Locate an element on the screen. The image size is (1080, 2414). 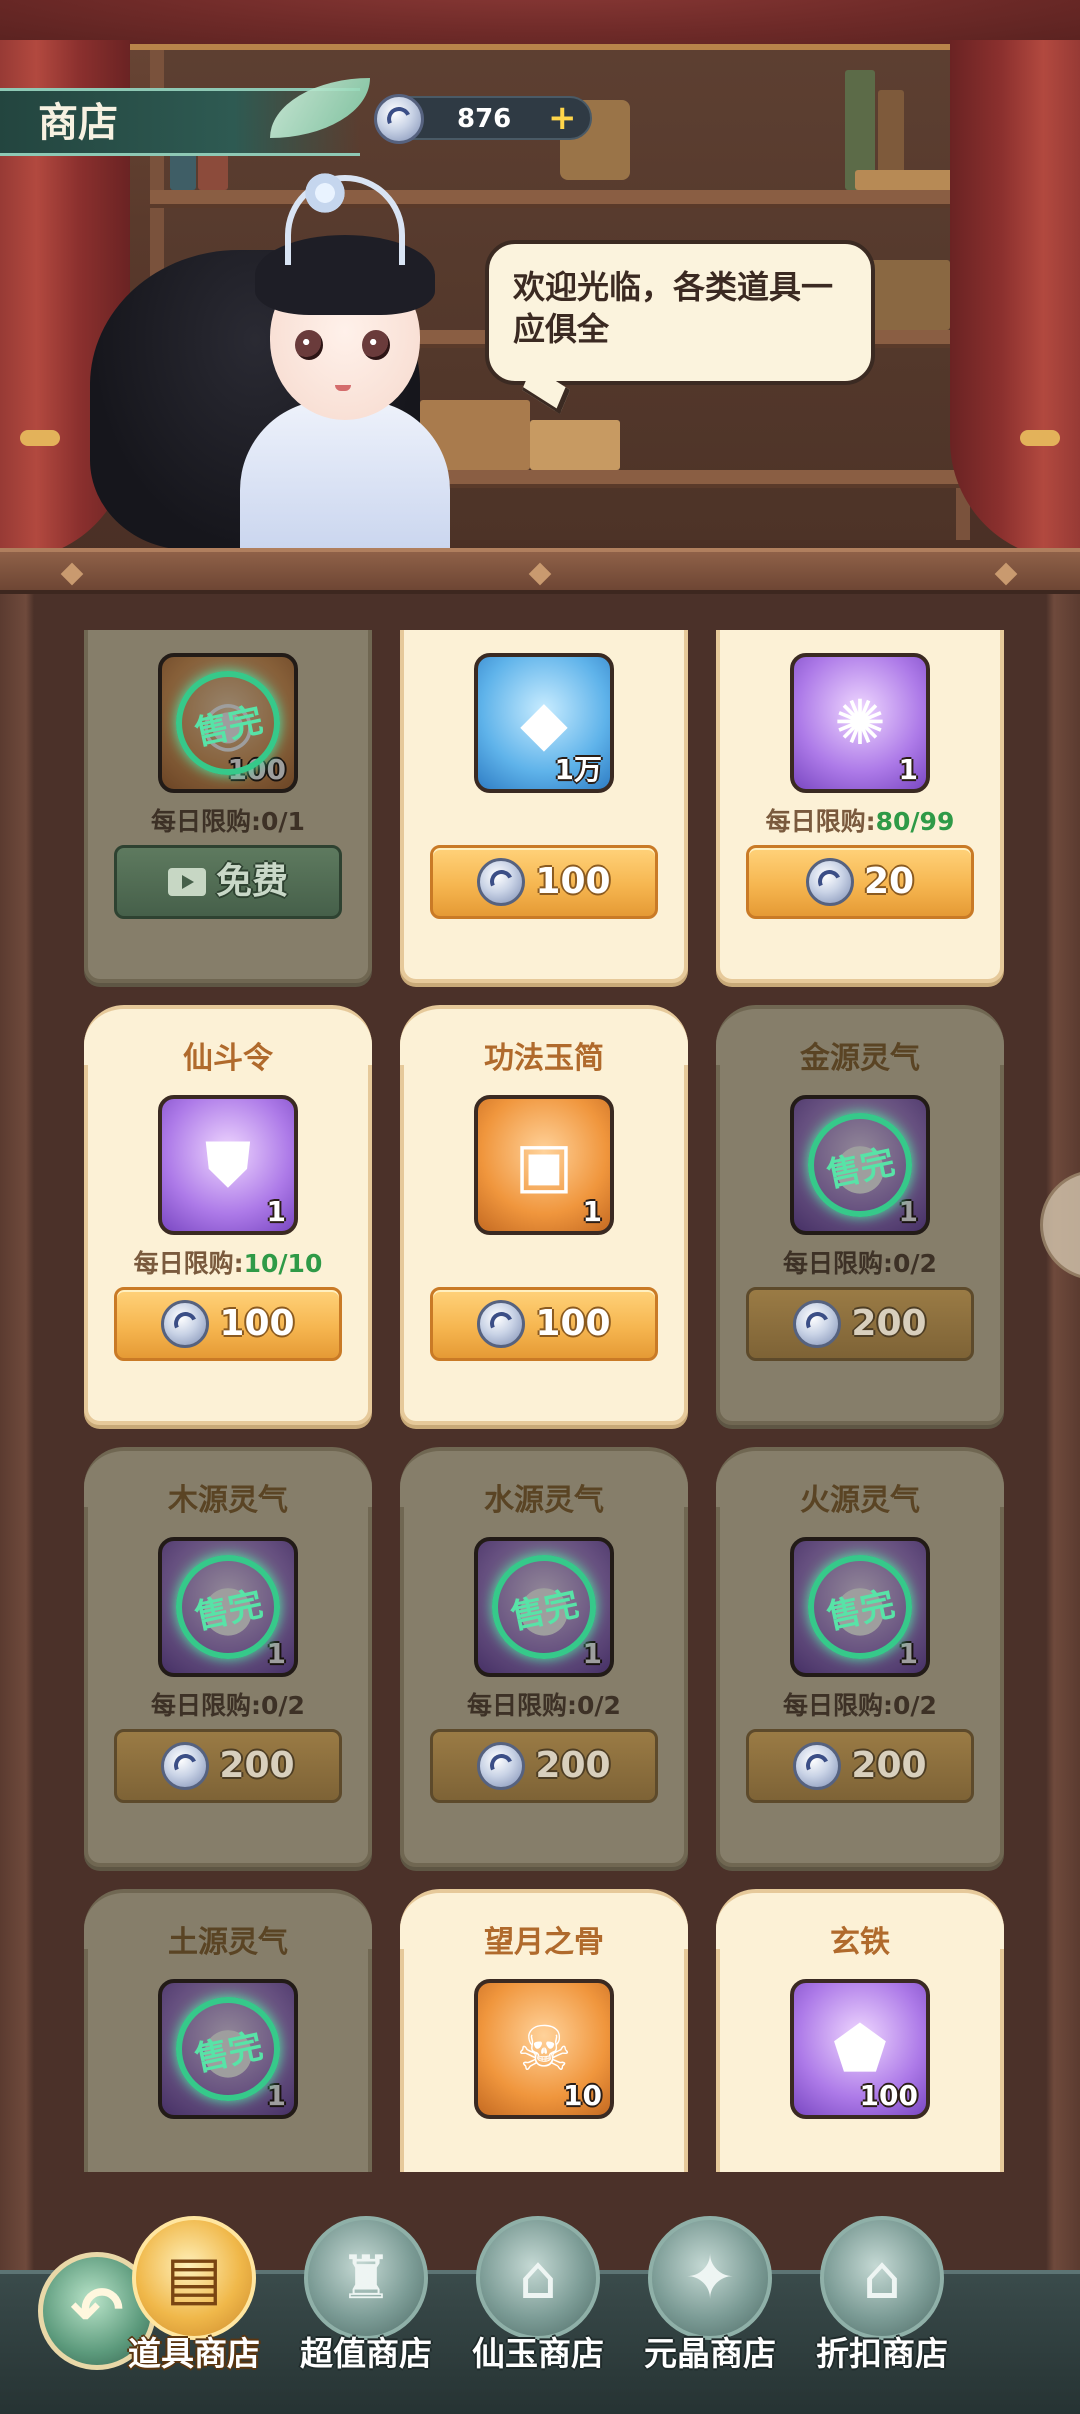
item-name: 金源灵气 is located at coordinates (860, 1058).